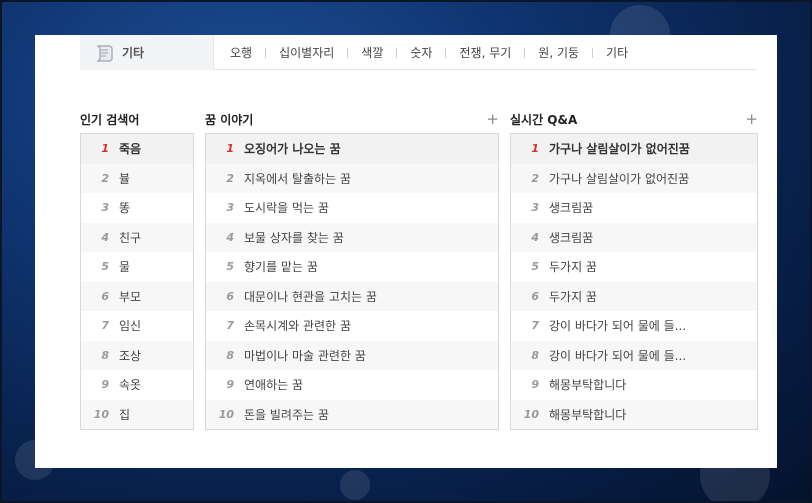 The width and height of the screenshot is (812, 503). What do you see at coordinates (137, 178) in the screenshot?
I see `list-item: 2뷸` at bounding box center [137, 178].